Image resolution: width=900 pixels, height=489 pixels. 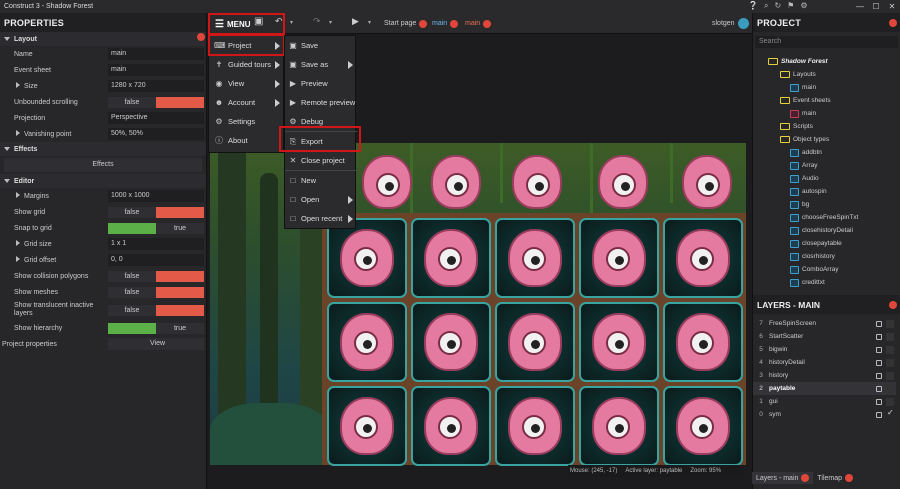 I want to click on user-account: slotgen, so click(x=730, y=23).